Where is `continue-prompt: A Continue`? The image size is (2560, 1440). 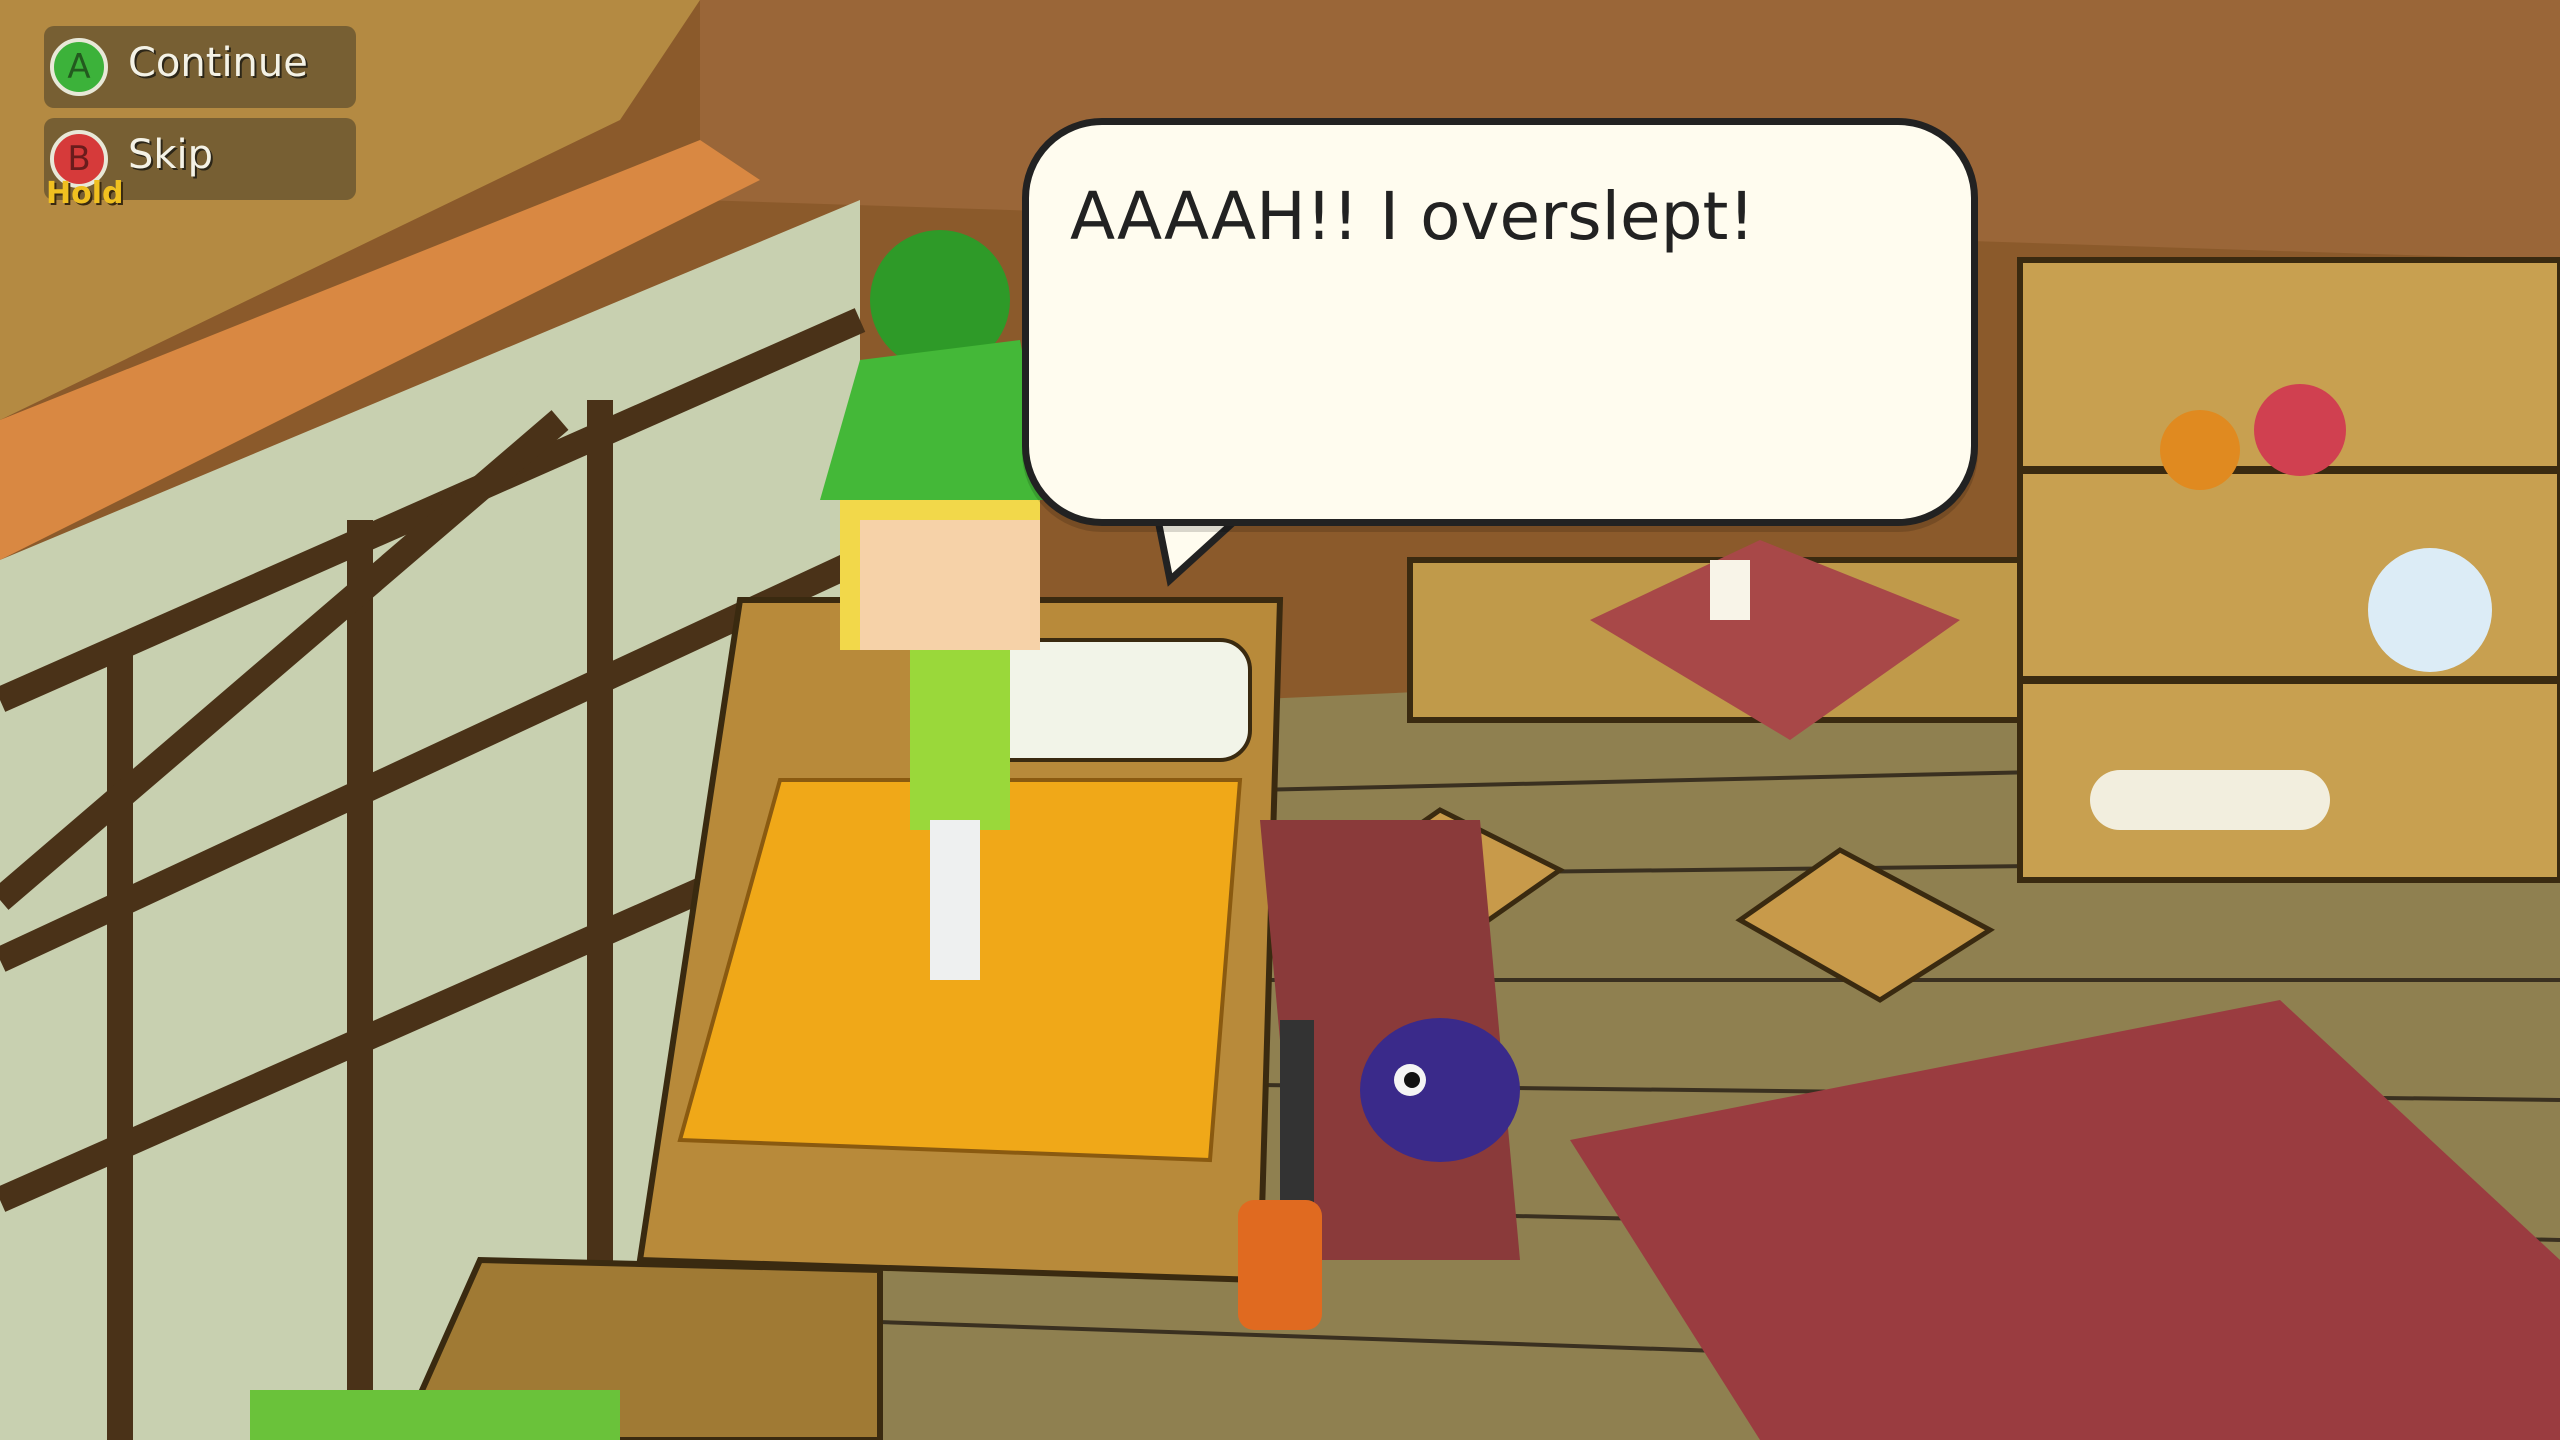
continue-prompt: A Continue is located at coordinates (200, 67).